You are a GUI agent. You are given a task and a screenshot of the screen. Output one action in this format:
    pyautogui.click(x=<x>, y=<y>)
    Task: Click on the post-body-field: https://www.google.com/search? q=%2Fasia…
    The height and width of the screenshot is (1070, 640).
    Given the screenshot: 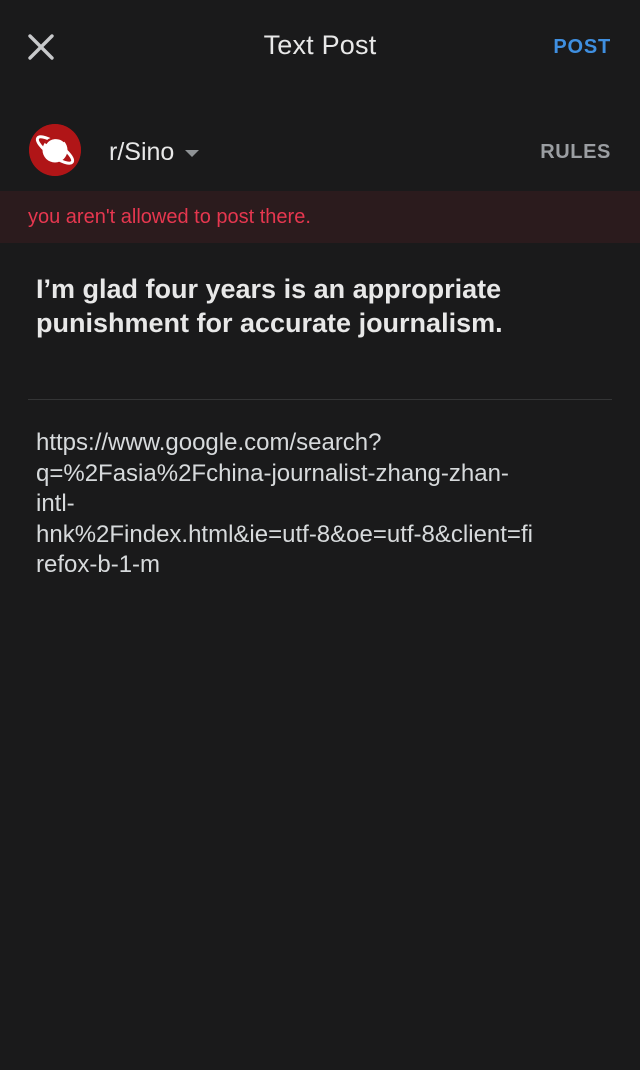 What is the action you would take?
    pyautogui.click(x=321, y=504)
    